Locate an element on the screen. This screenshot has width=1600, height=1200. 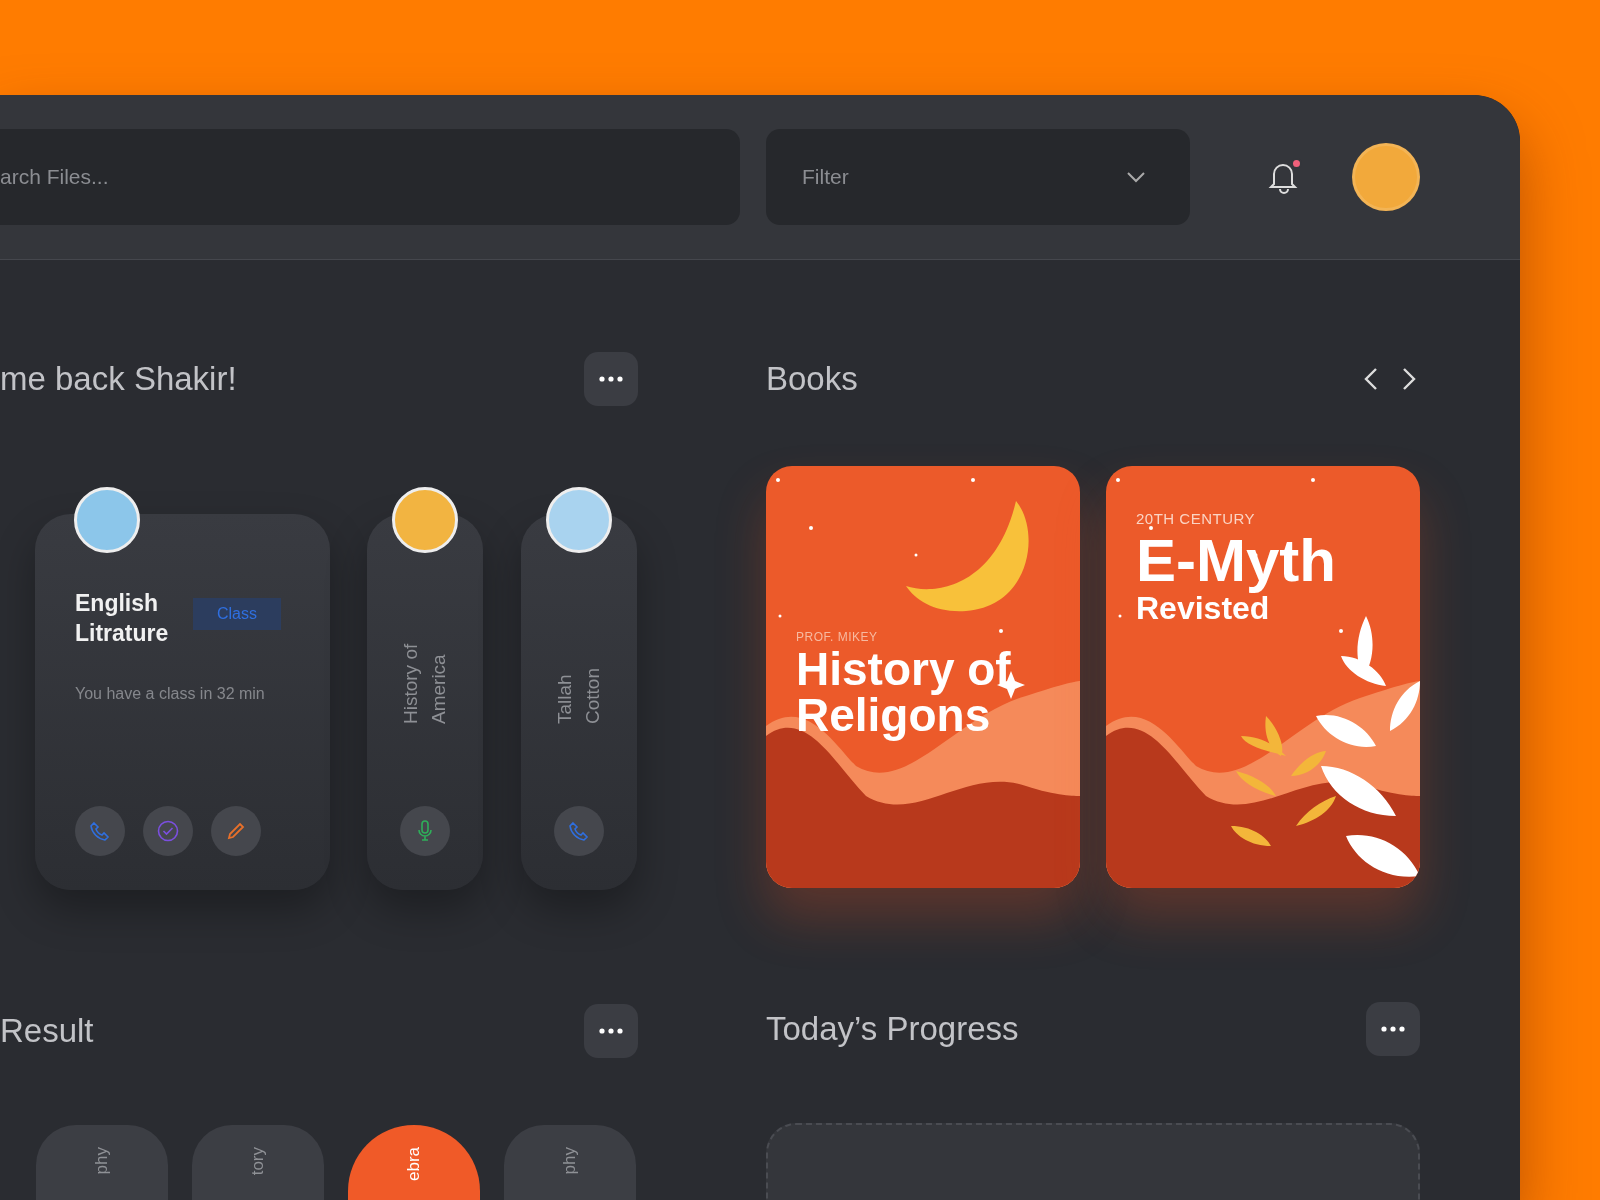
class-card: English Litrature Class You have a class in 32 min is located at coordinates (182, 702).